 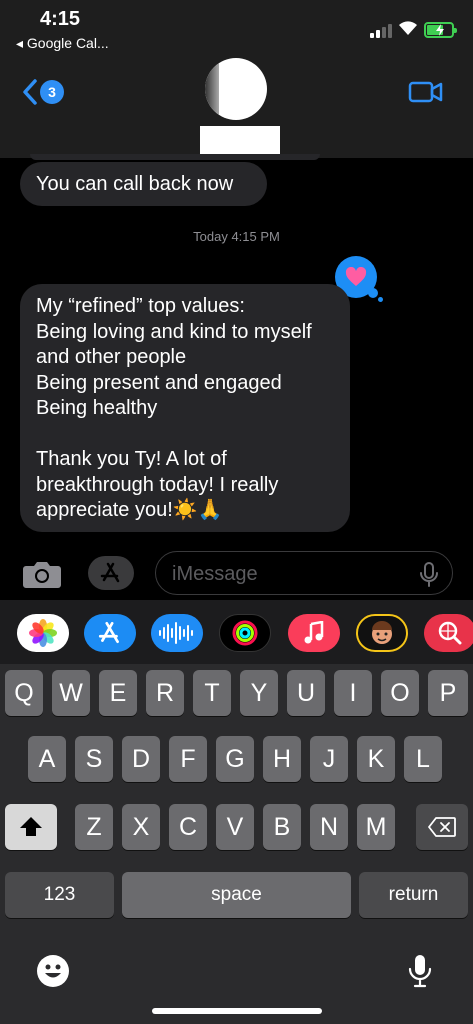 I want to click on key-e: E, so click(x=118, y=693).